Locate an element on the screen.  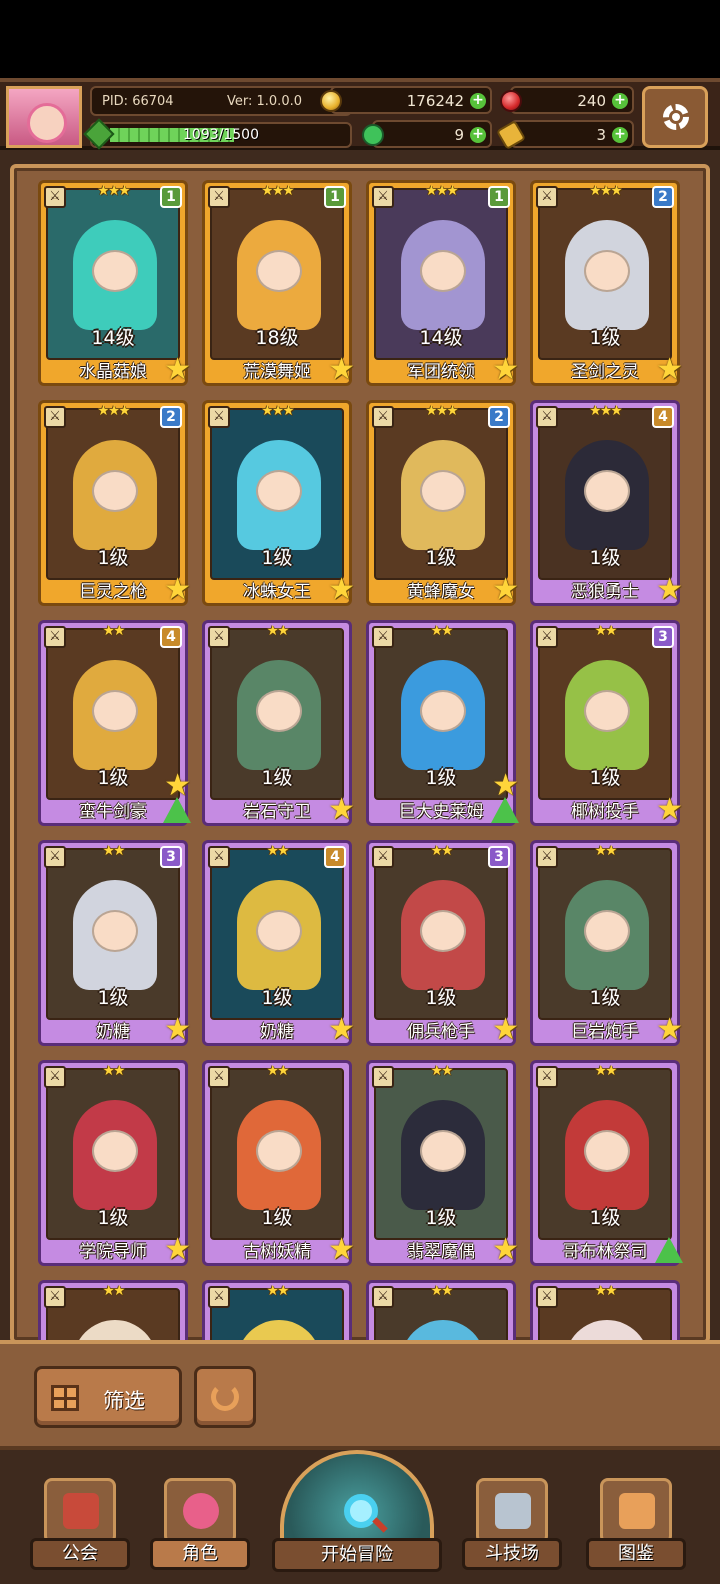
add-gold-button: + is located at coordinates (478, 101).